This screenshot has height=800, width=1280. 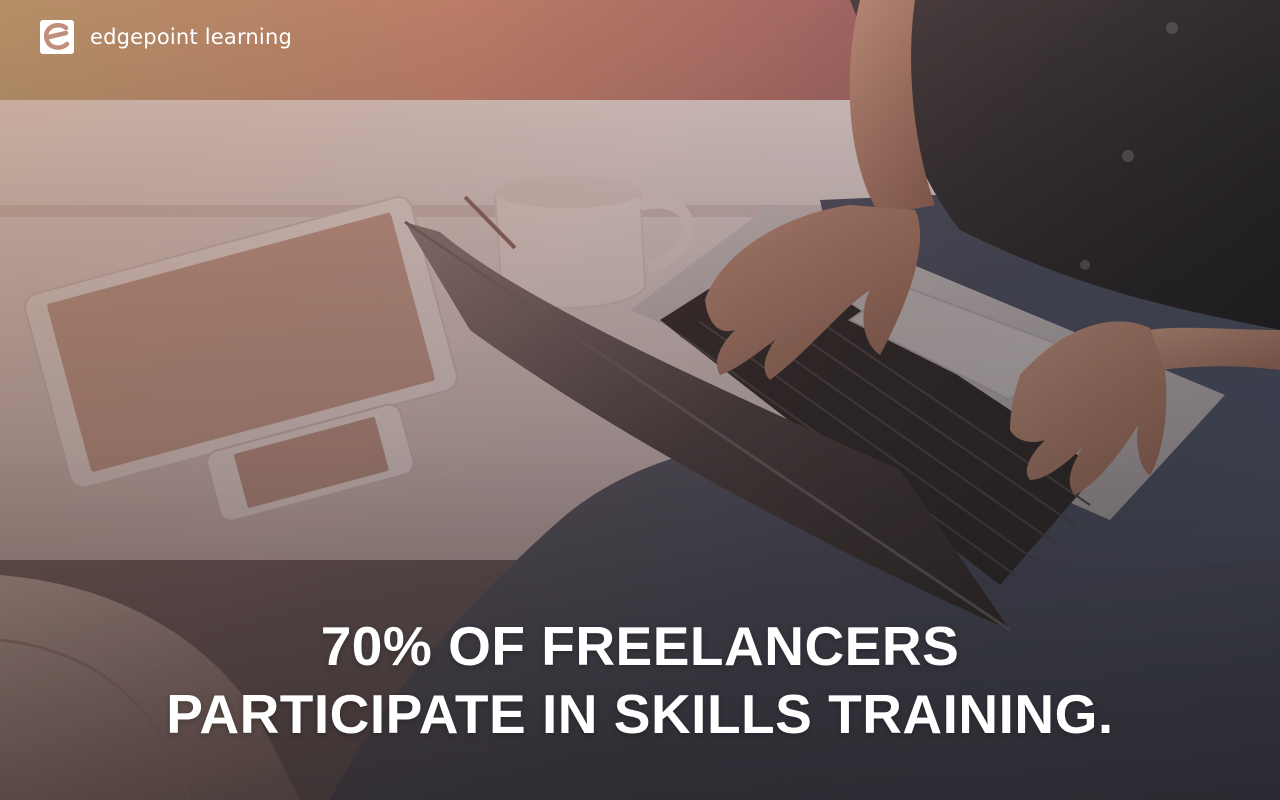 I want to click on headline-line-1: 70% OF FREELANCERS, so click(x=640, y=646).